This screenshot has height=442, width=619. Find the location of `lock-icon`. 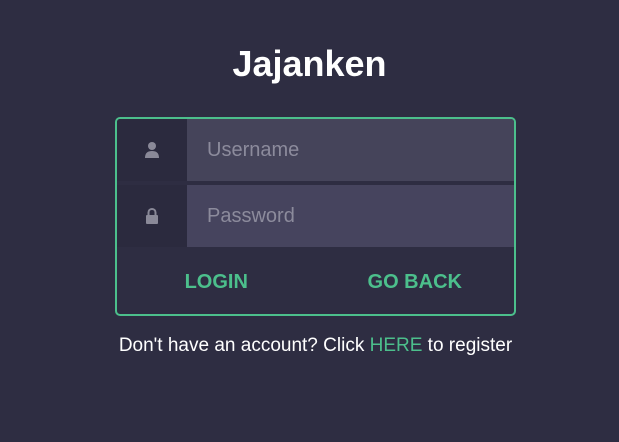

lock-icon is located at coordinates (152, 215).